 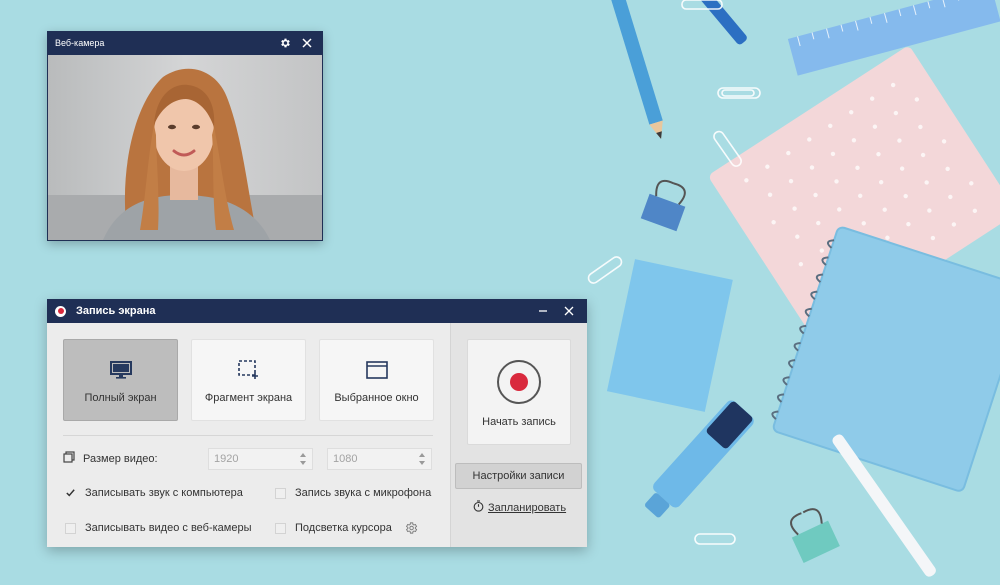 I want to click on mode-window-button: Выбранное окно, so click(x=376, y=380).